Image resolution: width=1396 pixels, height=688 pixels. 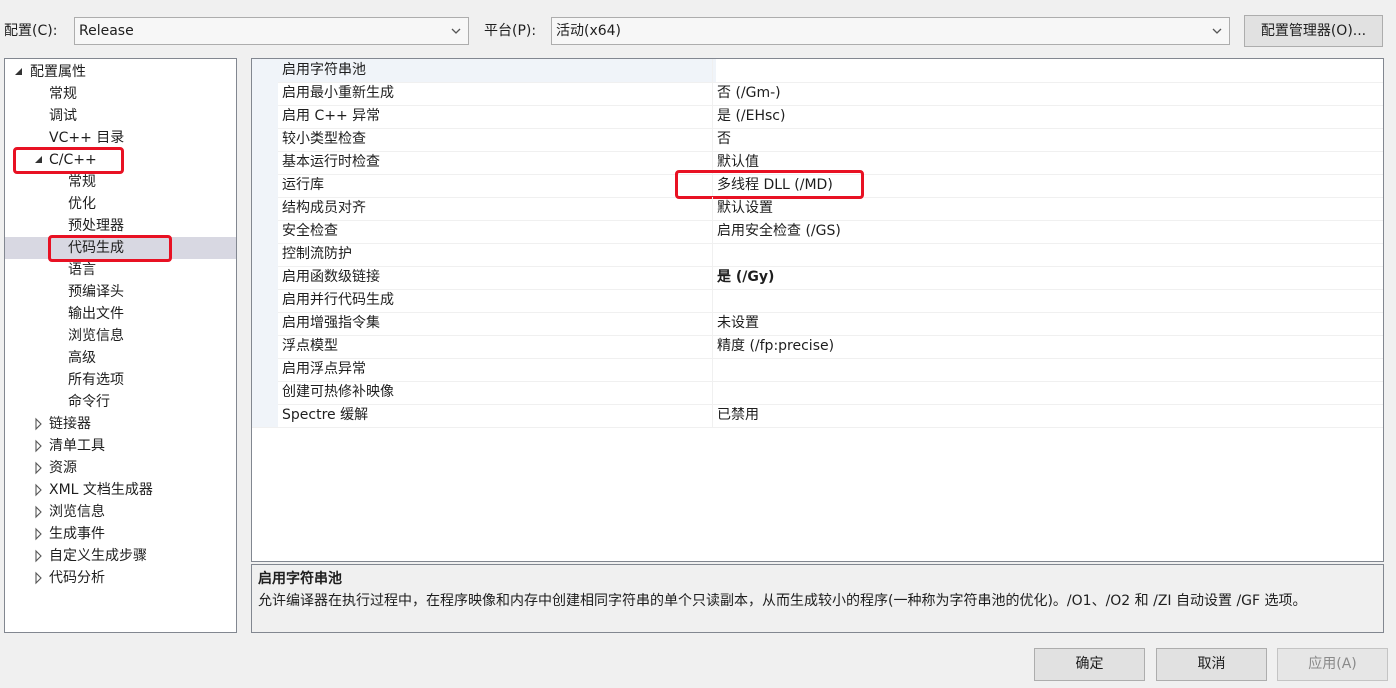 What do you see at coordinates (101, 490) in the screenshot?
I see `tree-item-label: XML 文档生成器` at bounding box center [101, 490].